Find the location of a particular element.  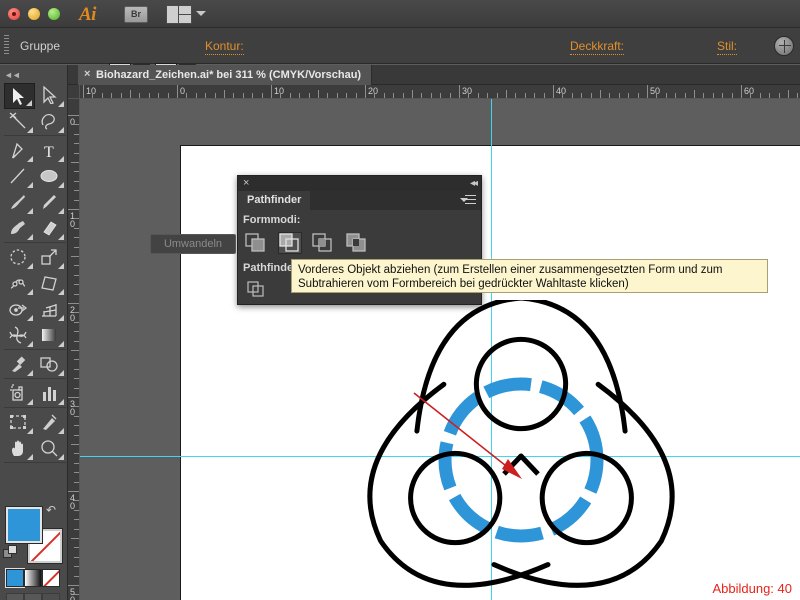

artboard-tool is located at coordinates (19, 423).